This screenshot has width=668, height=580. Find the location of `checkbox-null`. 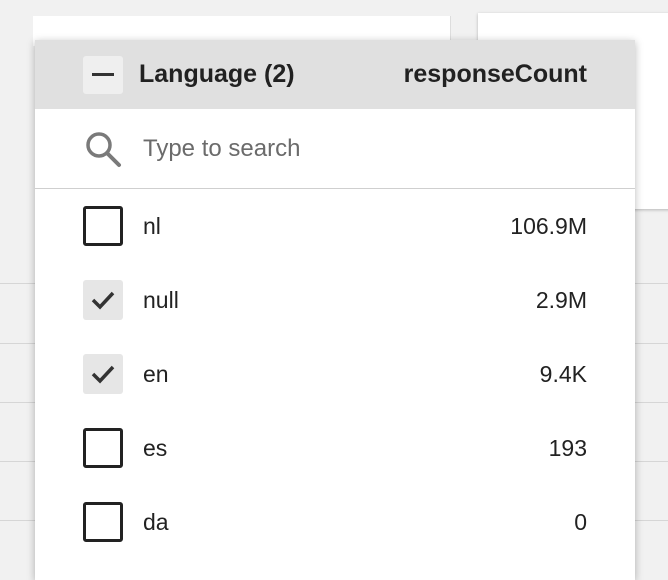

checkbox-null is located at coordinates (103, 300).